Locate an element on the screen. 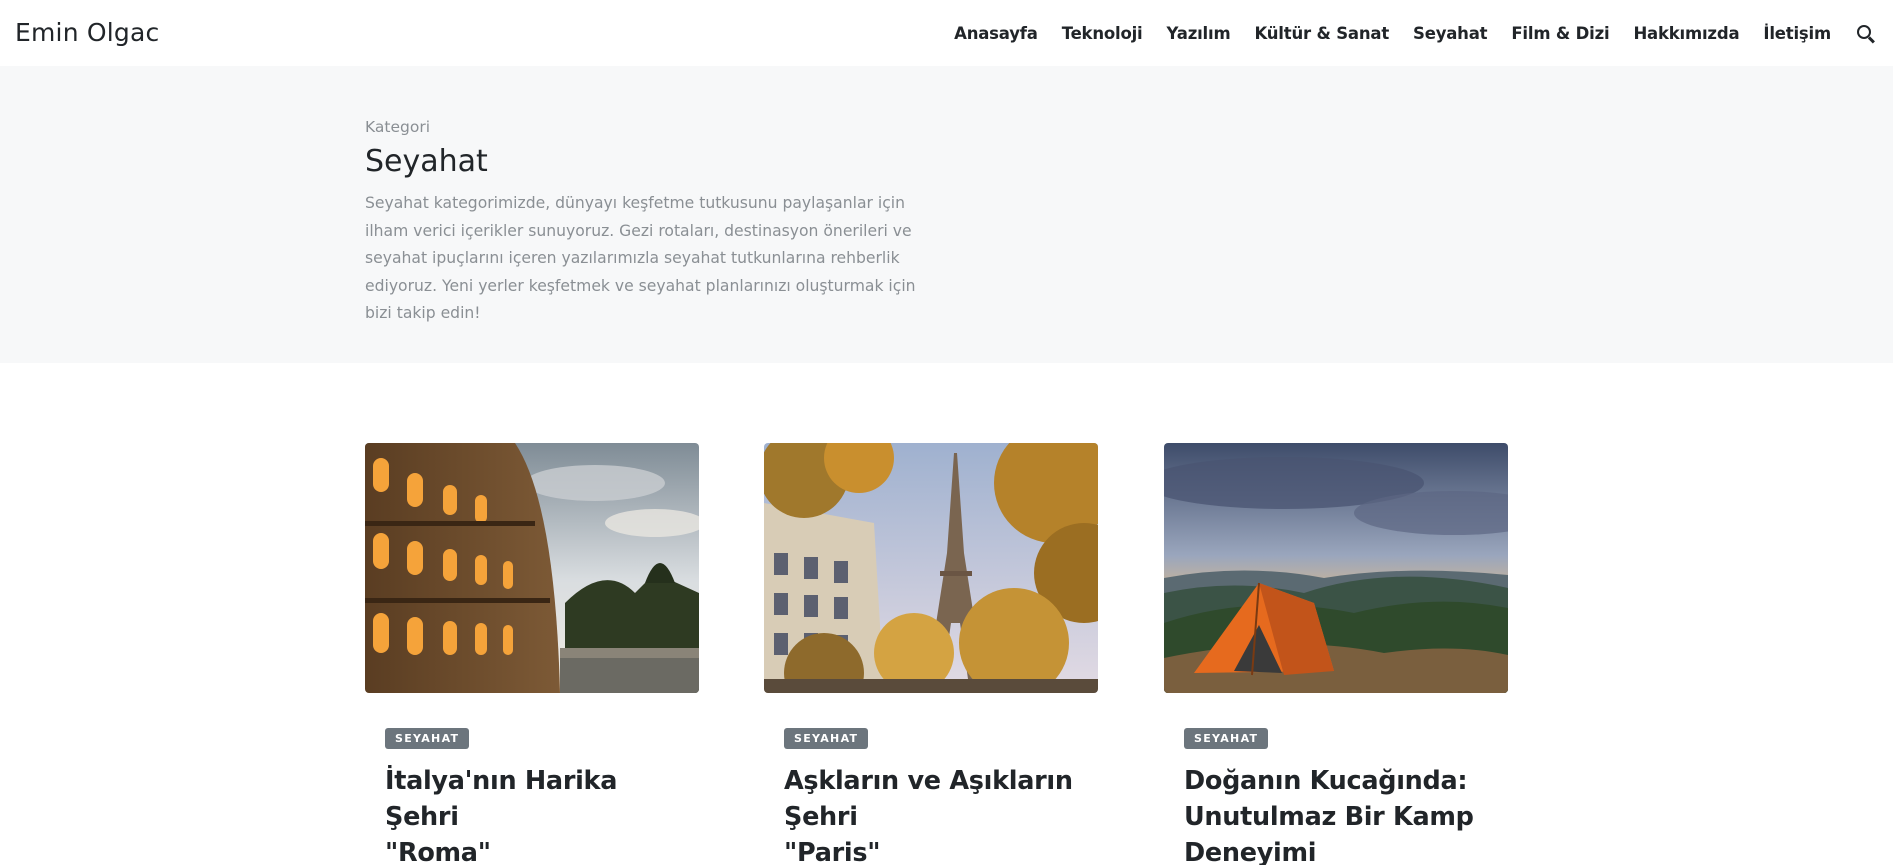 Image resolution: width=1893 pixels, height=865 pixels. nav-iletisim: İletişim is located at coordinates (1797, 33).